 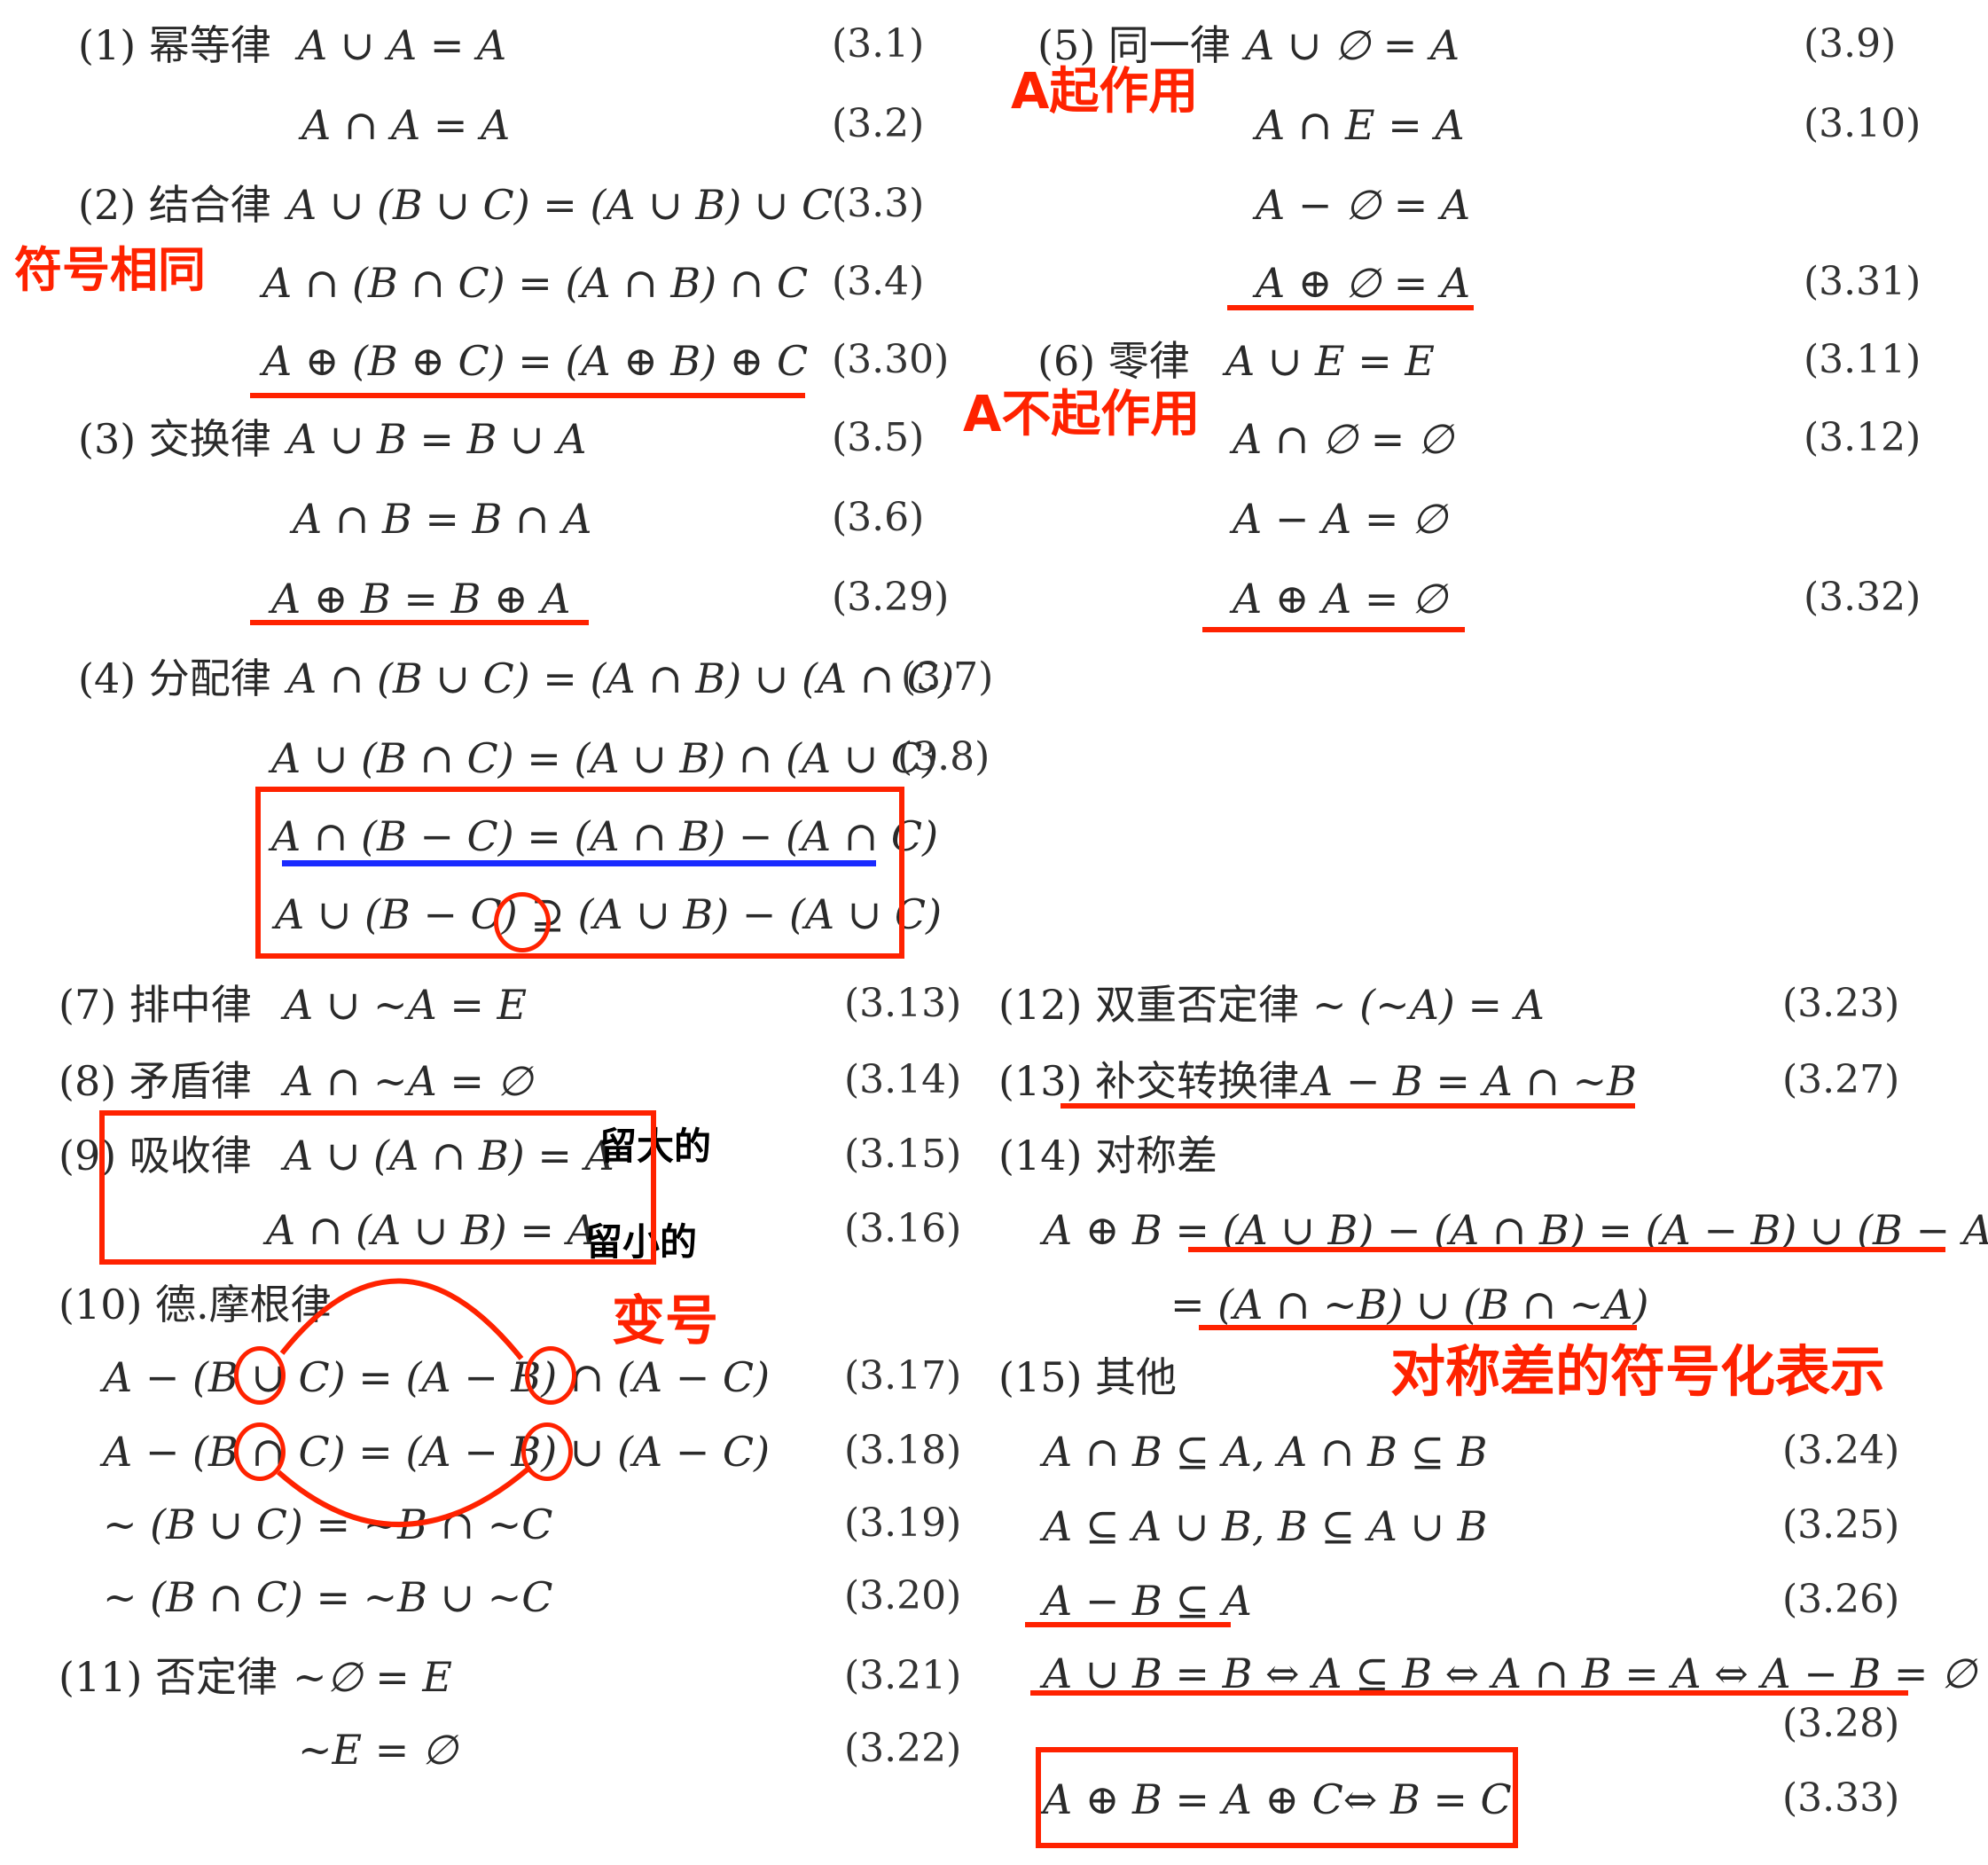 What do you see at coordinates (378, 1750) in the screenshot?
I see `formula-3-22: ~E = ∅` at bounding box center [378, 1750].